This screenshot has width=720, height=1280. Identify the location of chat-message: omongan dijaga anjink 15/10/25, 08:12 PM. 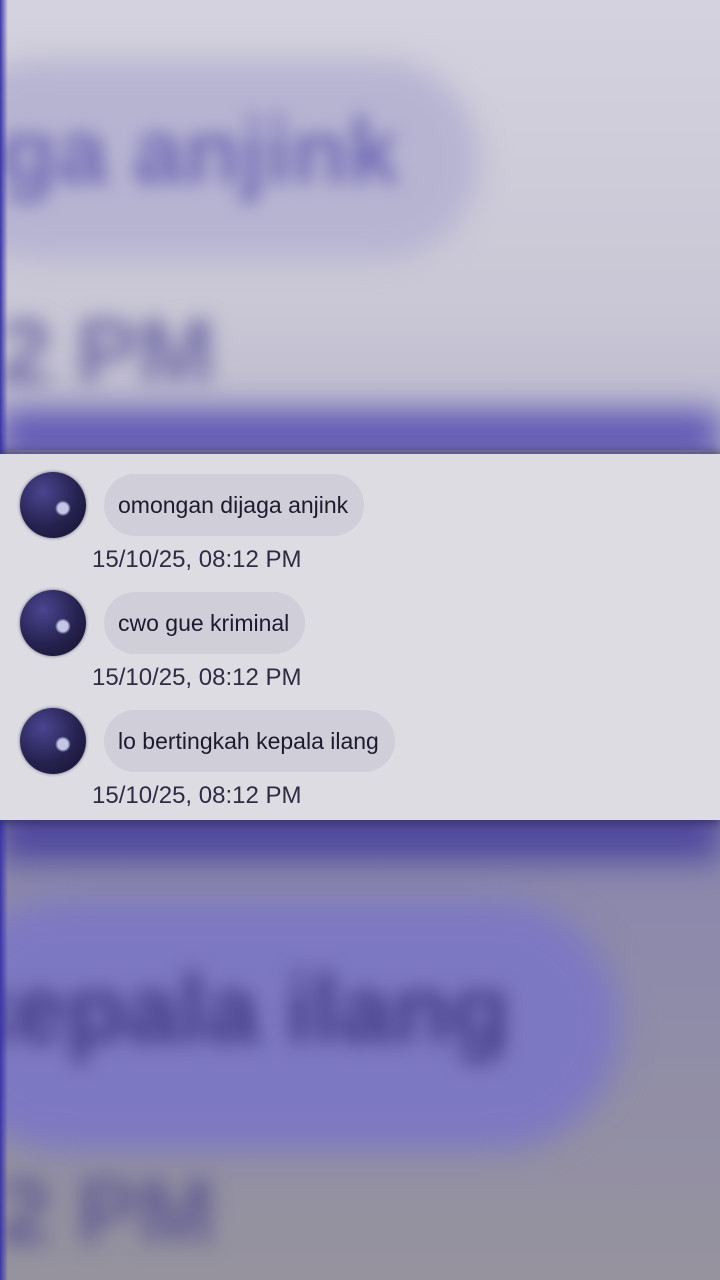
(360, 529).